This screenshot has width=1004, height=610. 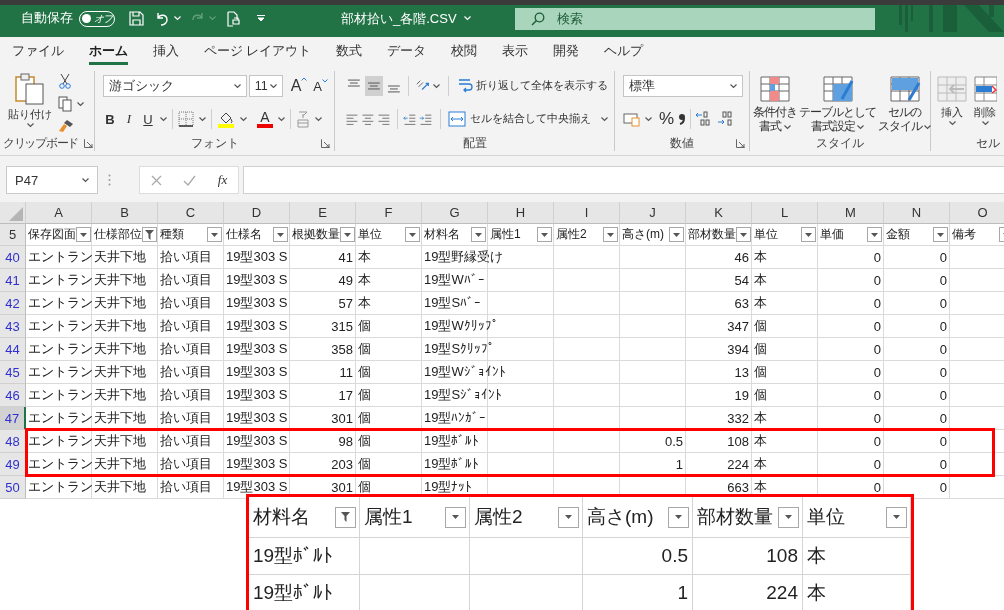 What do you see at coordinates (952, 104) in the screenshot?
I see `insert-cells-button: 挿入` at bounding box center [952, 104].